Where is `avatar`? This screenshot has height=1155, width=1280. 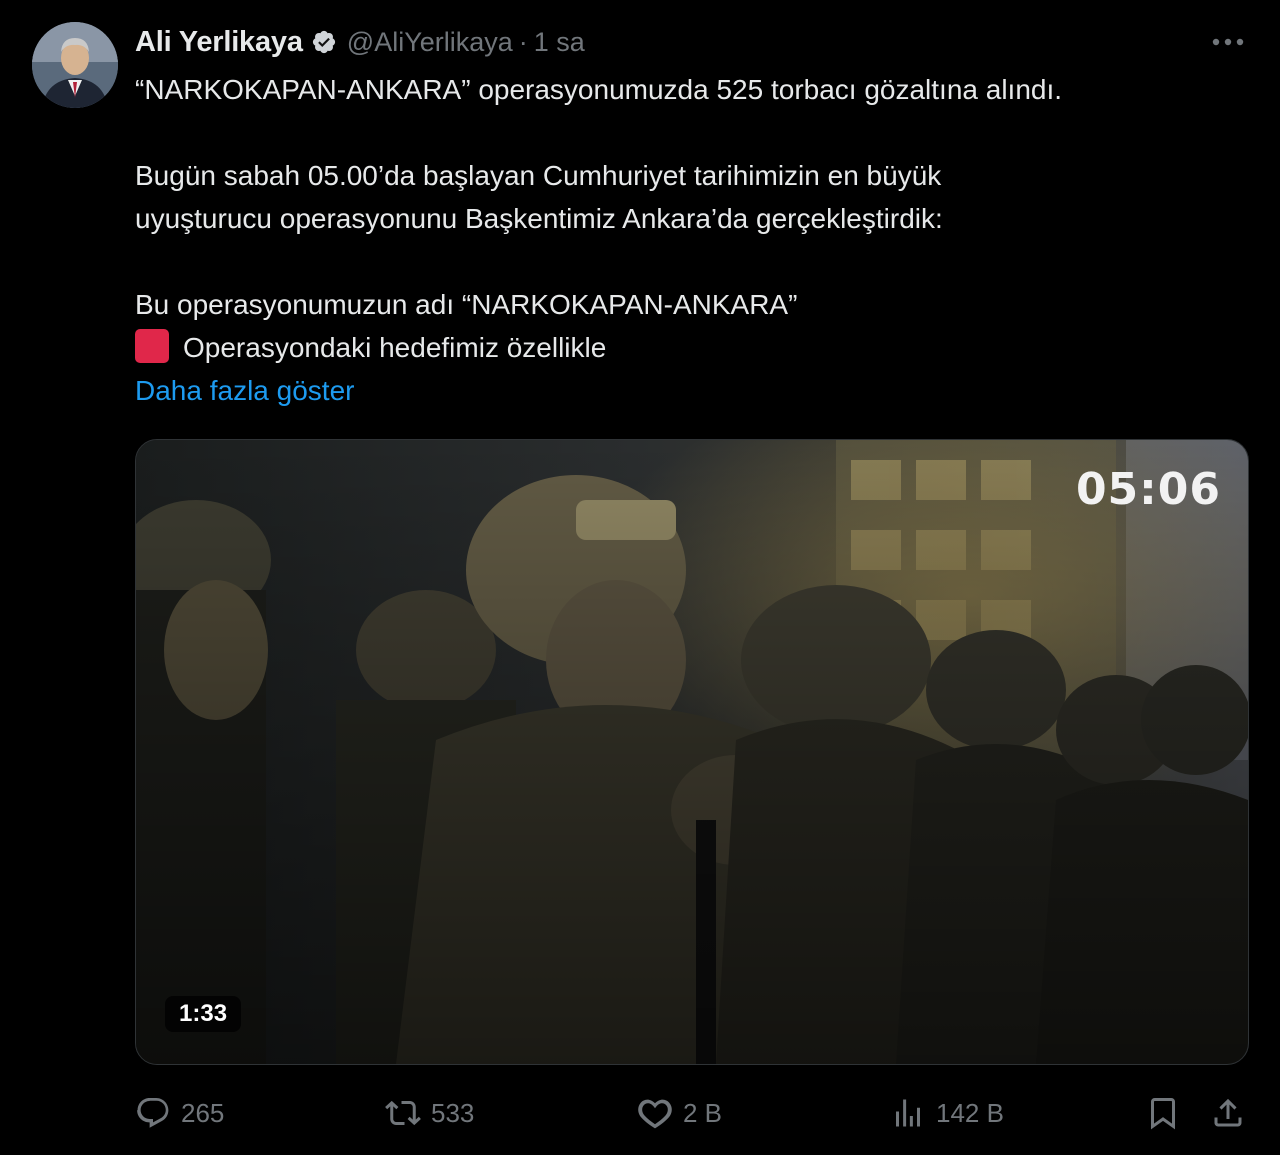
avatar is located at coordinates (75, 65).